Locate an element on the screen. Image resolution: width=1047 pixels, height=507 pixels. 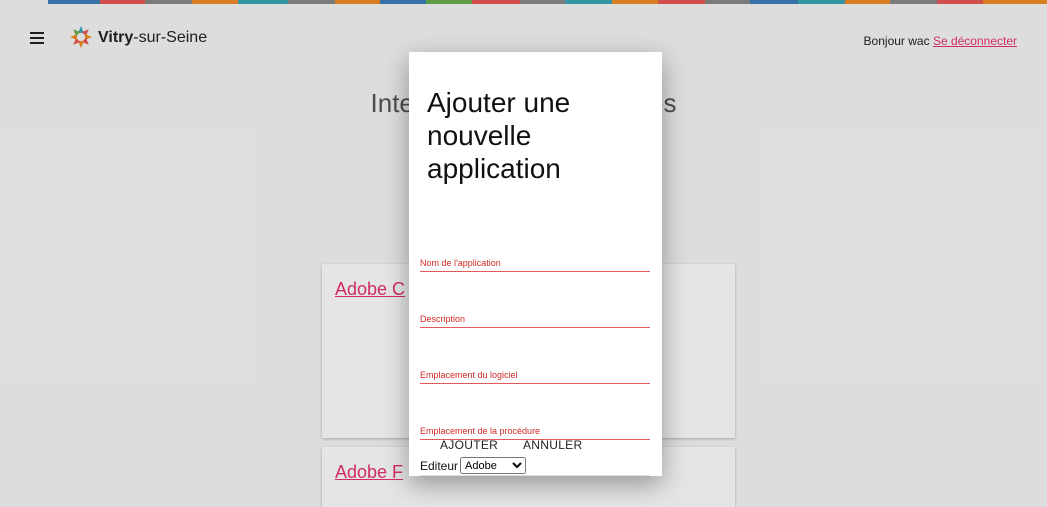
editor-row: Editeur Adobe is located at coordinates (535, 465).